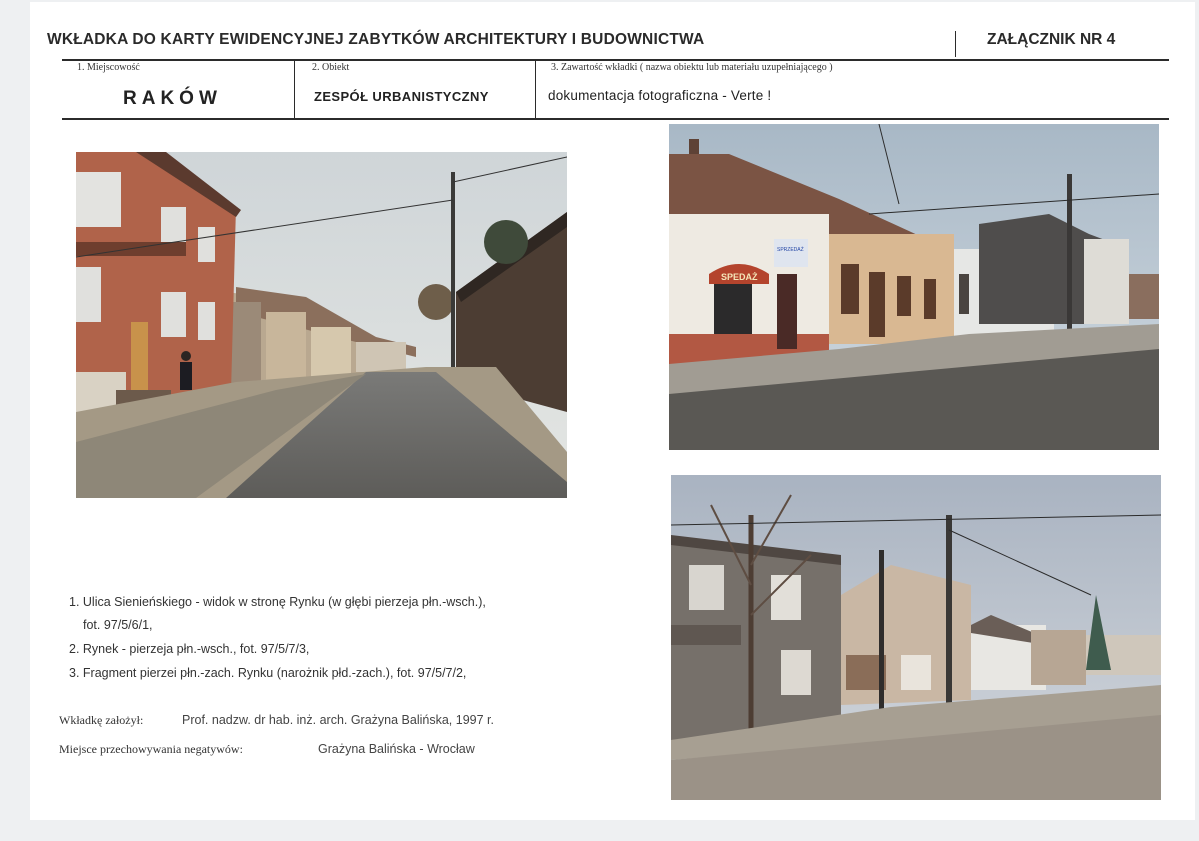  Describe the element at coordinates (790, 249) in the screenshot. I see `svg-text: SPRZEDAŻ` at that location.